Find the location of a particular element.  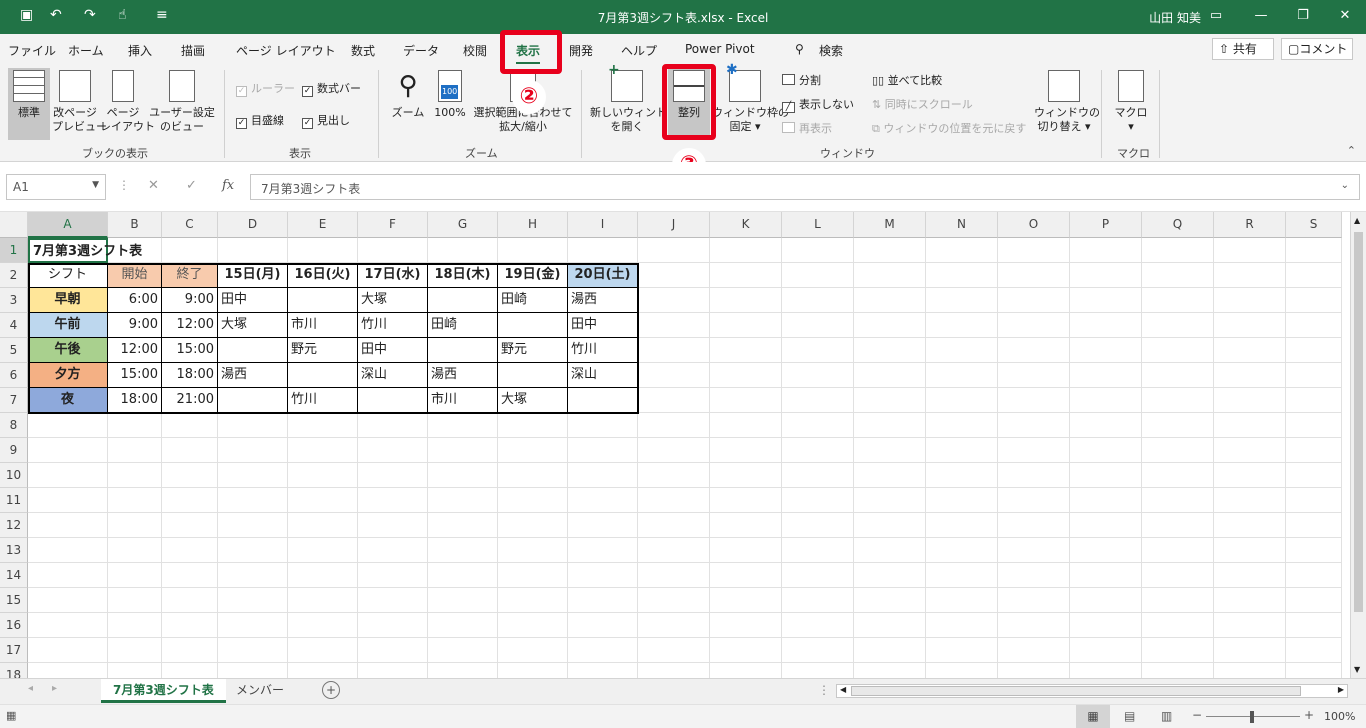

row-header-1: 1 is located at coordinates (14, 250).